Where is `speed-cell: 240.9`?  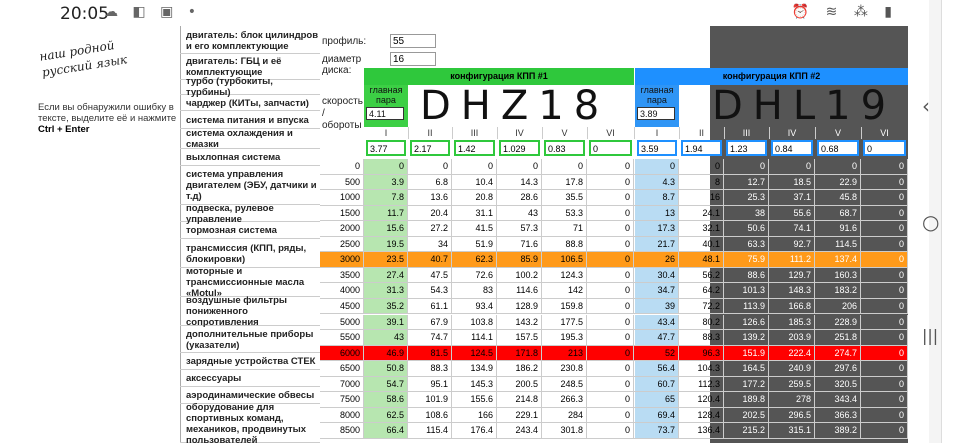 speed-cell: 240.9 is located at coordinates (792, 368).